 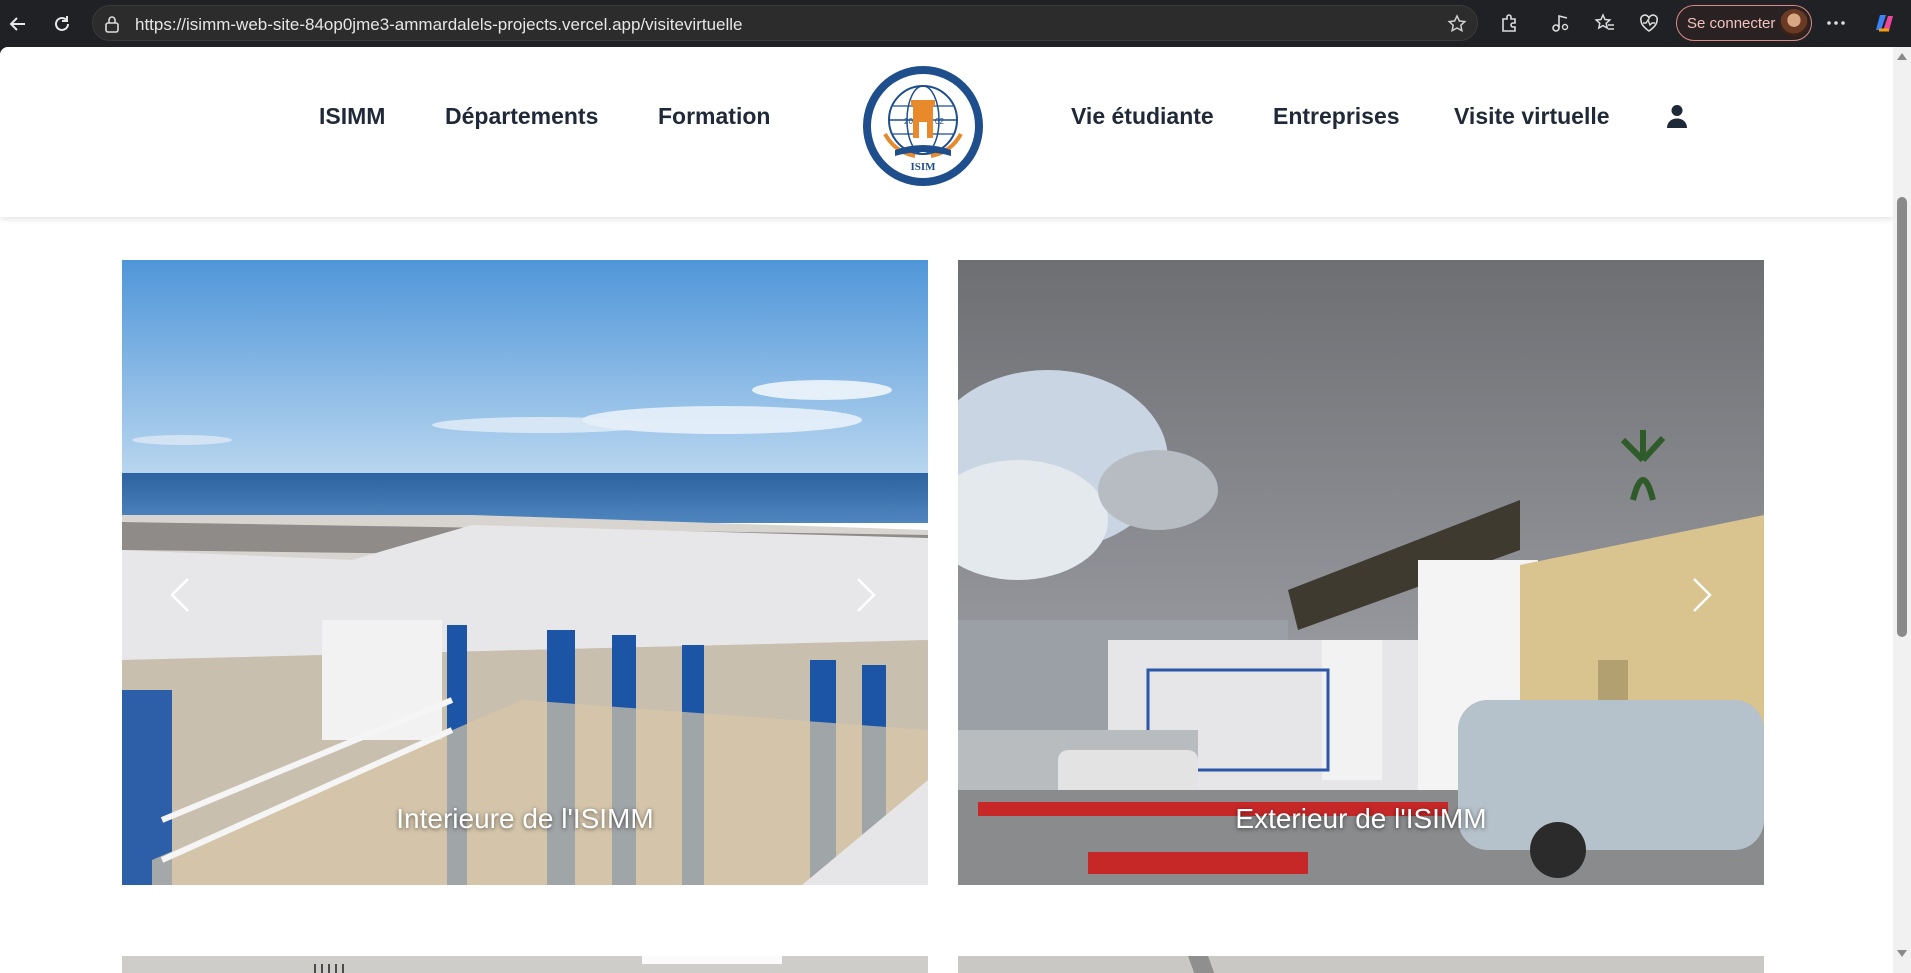 What do you see at coordinates (1902, 953) in the screenshot?
I see `scroll-down-icon` at bounding box center [1902, 953].